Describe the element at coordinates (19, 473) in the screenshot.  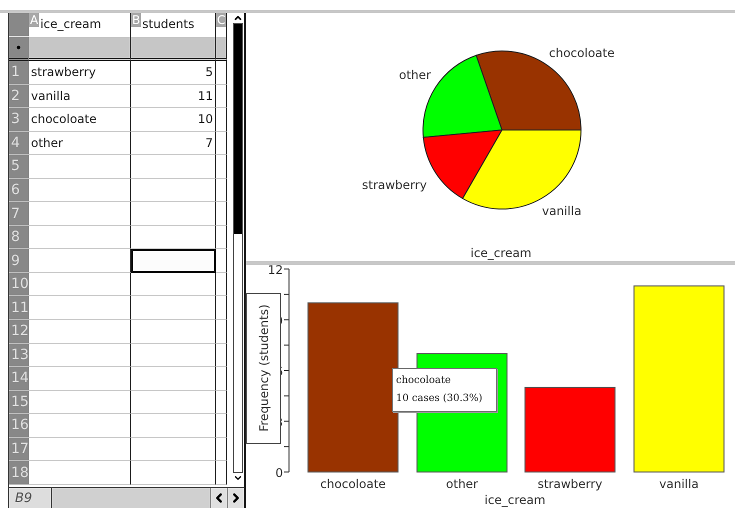
I see `row-number: 18` at that location.